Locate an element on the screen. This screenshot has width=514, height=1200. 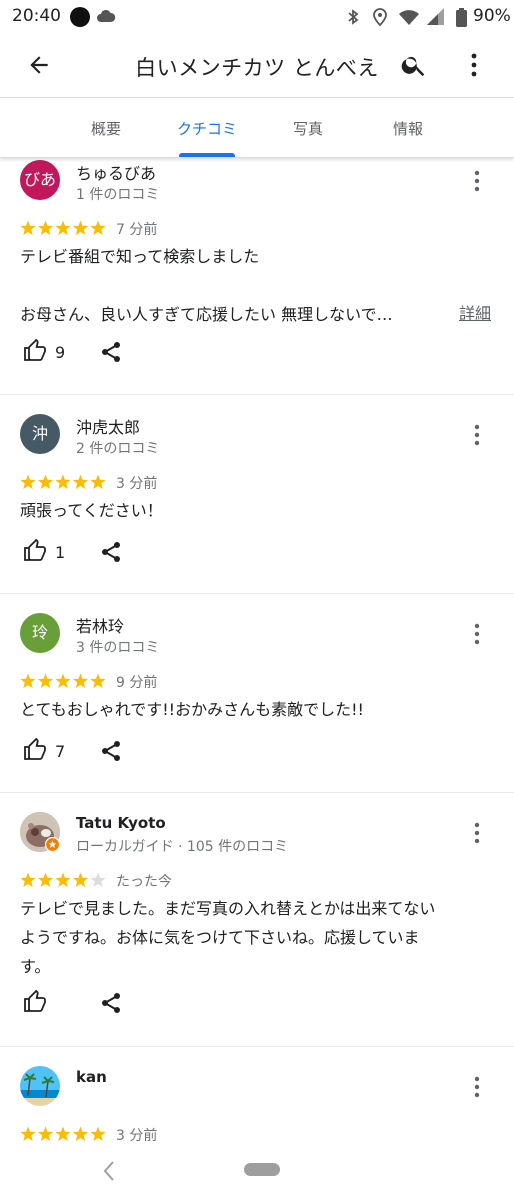
review-text-line is located at coordinates (259, 285).